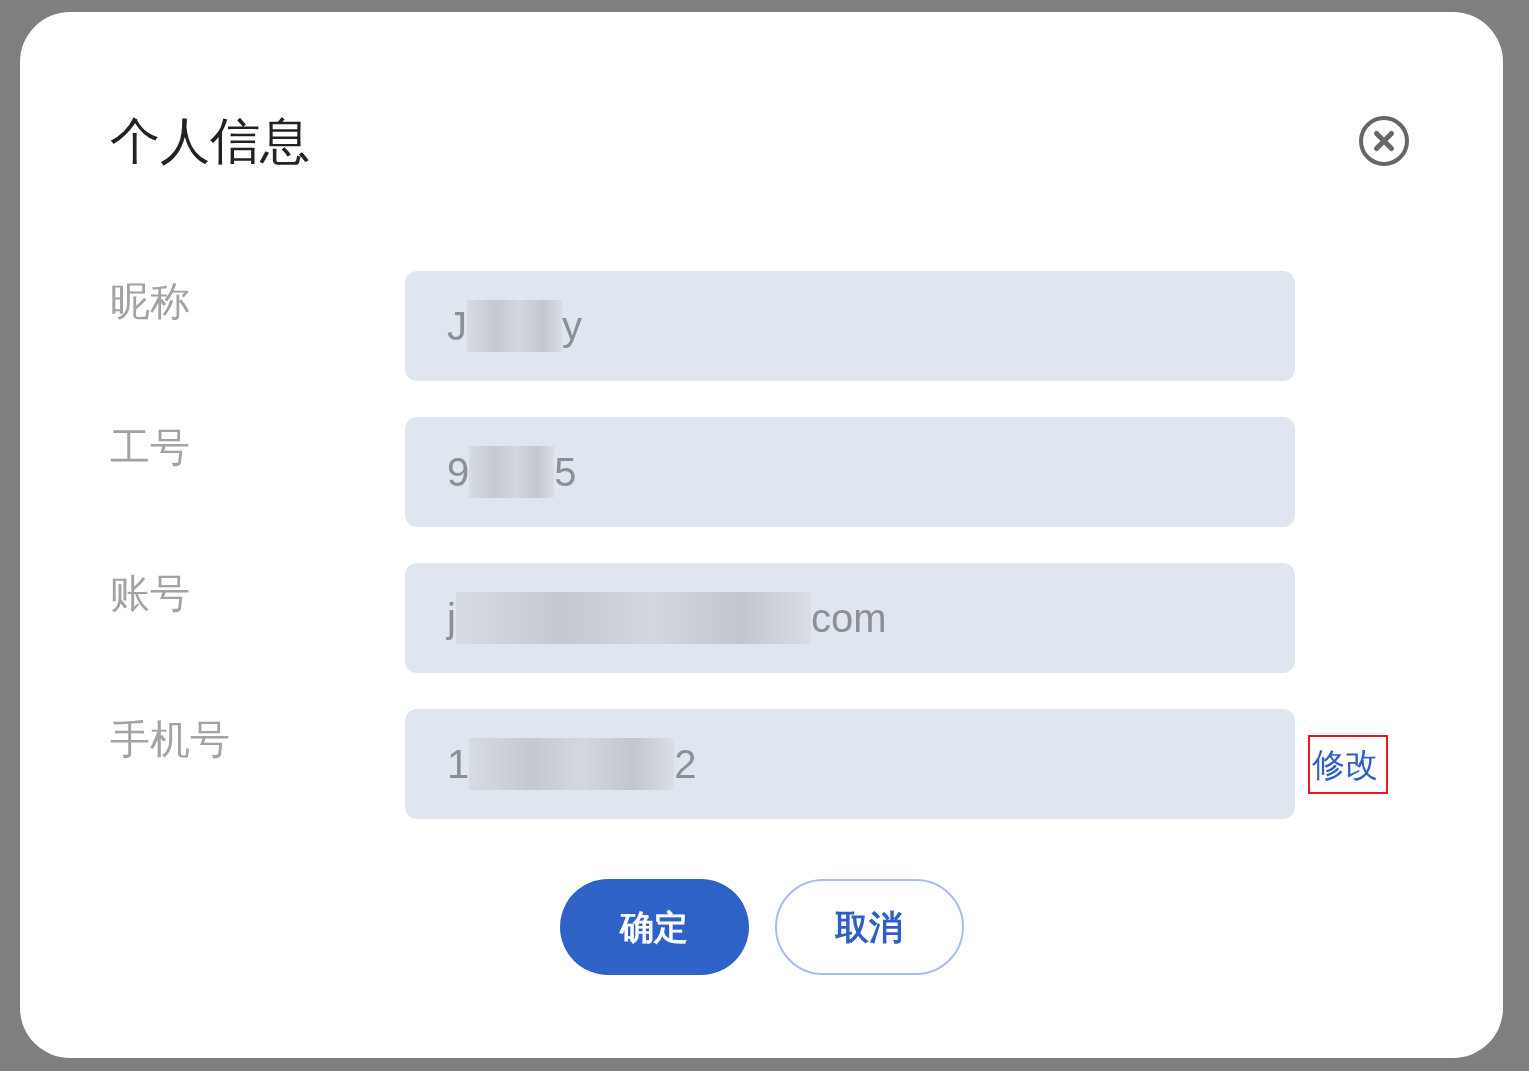 The width and height of the screenshot is (1529, 1071). Describe the element at coordinates (572, 326) in the screenshot. I see `field-value: y` at that location.